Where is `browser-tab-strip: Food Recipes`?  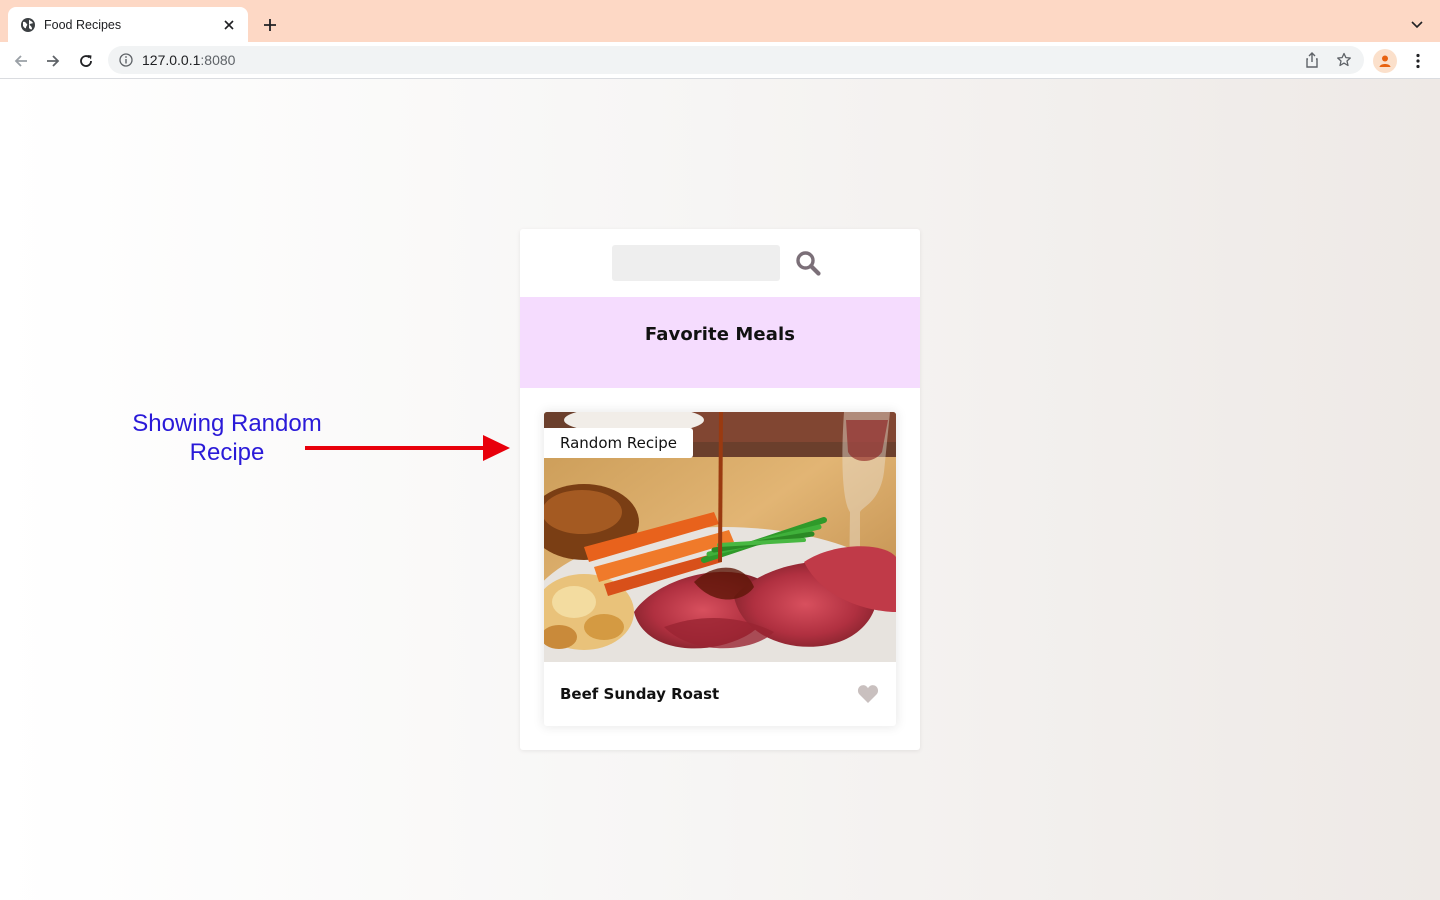 browser-tab-strip: Food Recipes is located at coordinates (720, 21).